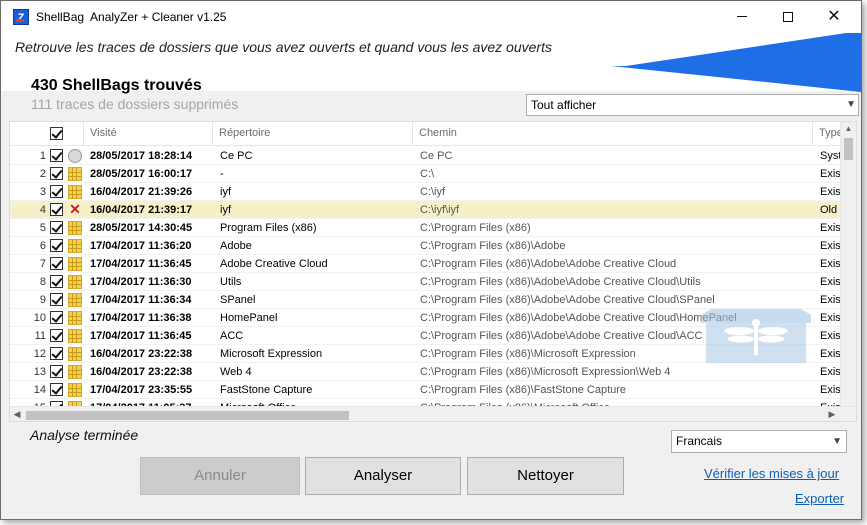 The width and height of the screenshot is (867, 525). I want to click on check-updates-link: Vérifier les mises à jour, so click(771, 473).